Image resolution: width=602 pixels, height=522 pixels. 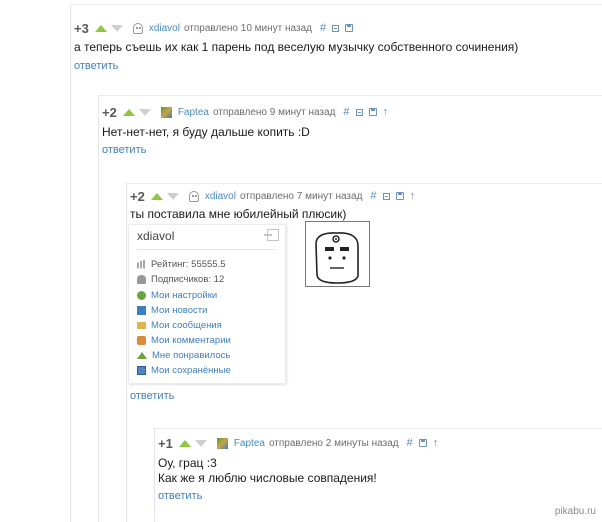 What do you see at coordinates (155, 236) in the screenshot?
I see `popup-username: xdiavol` at bounding box center [155, 236].